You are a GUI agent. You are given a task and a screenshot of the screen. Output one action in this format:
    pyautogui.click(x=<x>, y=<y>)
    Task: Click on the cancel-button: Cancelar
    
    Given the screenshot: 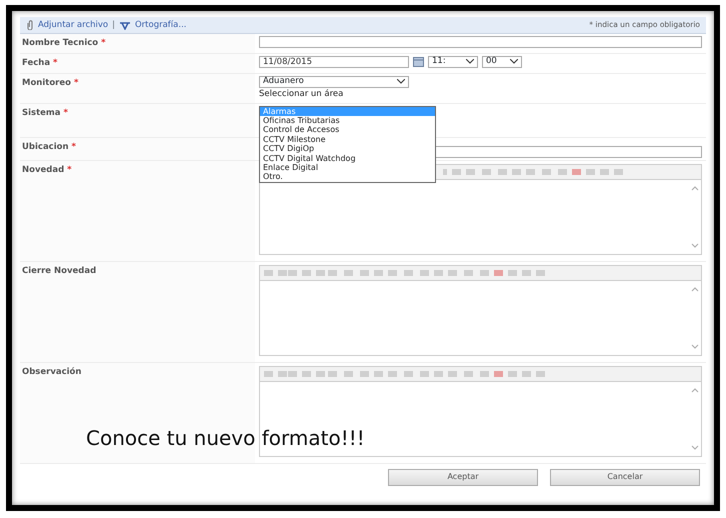 What is the action you would take?
    pyautogui.click(x=625, y=477)
    